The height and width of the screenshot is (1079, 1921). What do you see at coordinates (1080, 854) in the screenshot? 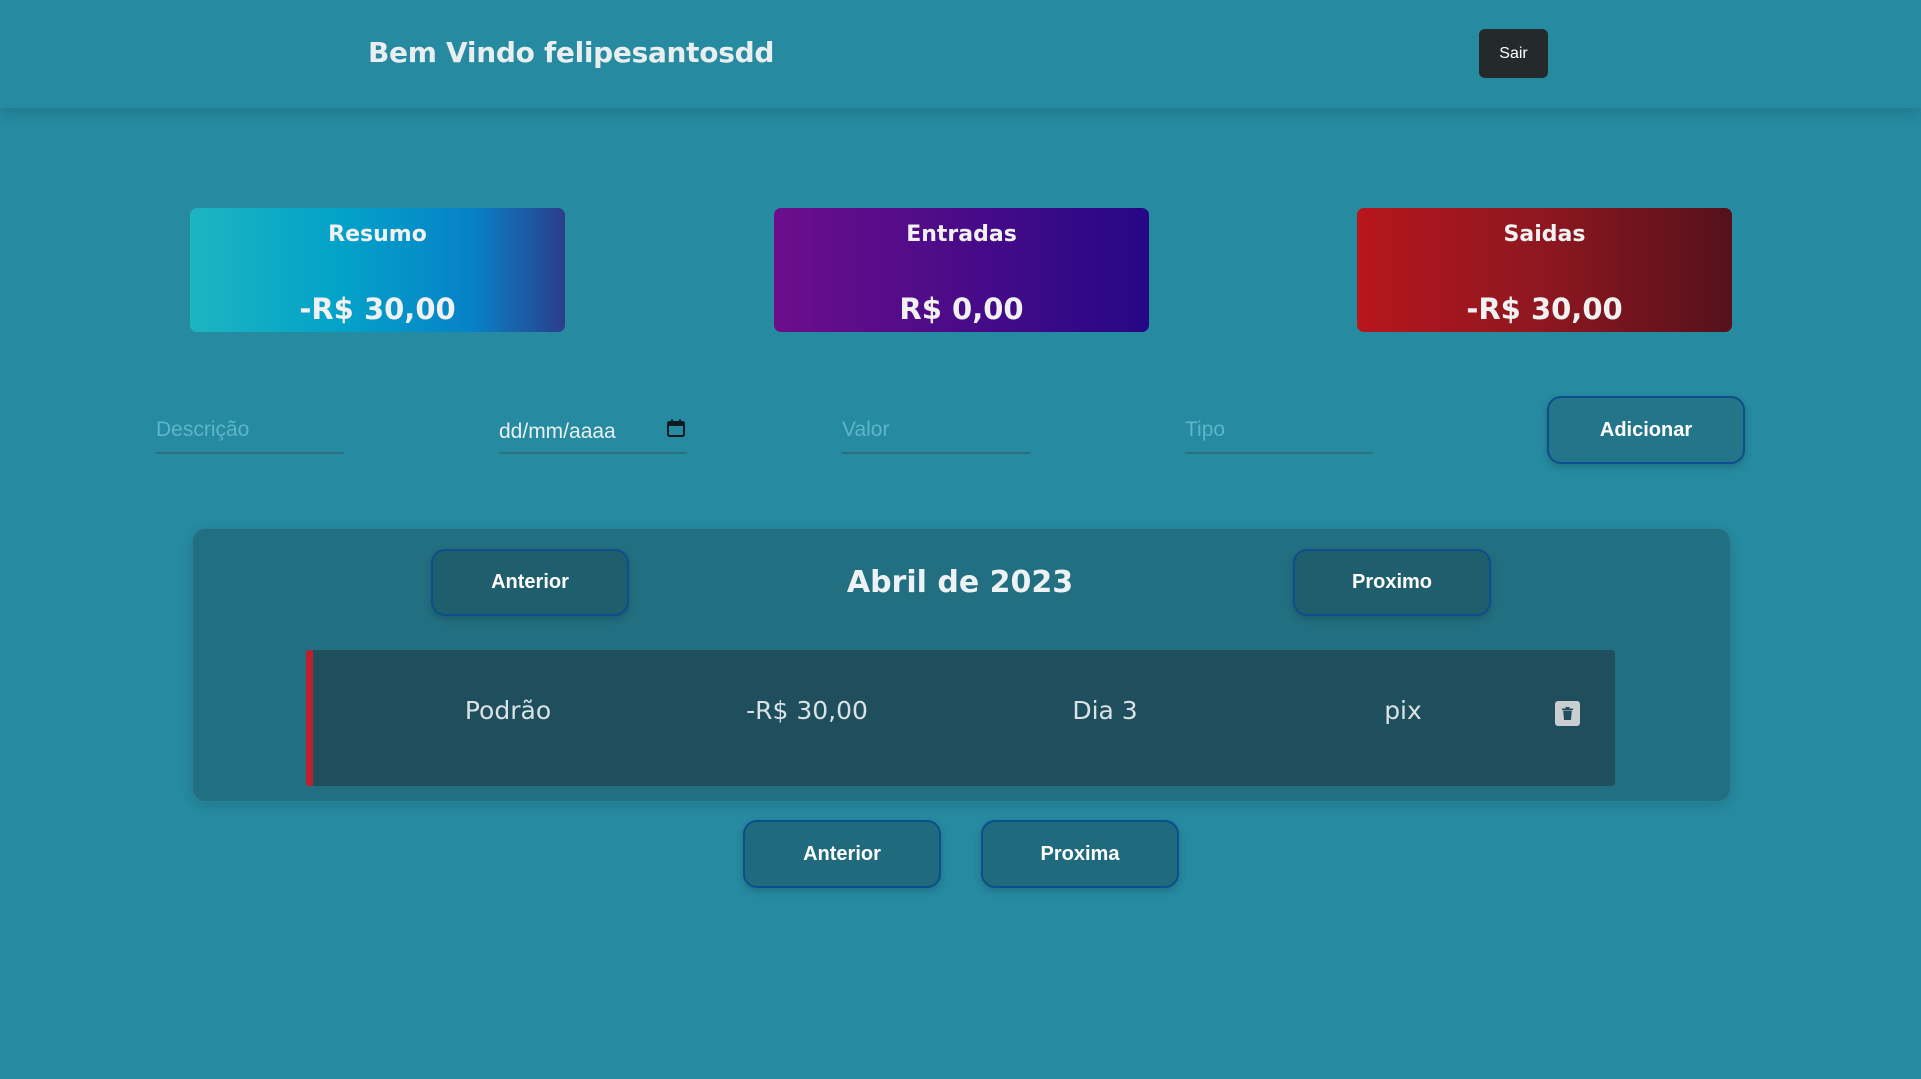
I see `next-page-button: Proxima` at bounding box center [1080, 854].